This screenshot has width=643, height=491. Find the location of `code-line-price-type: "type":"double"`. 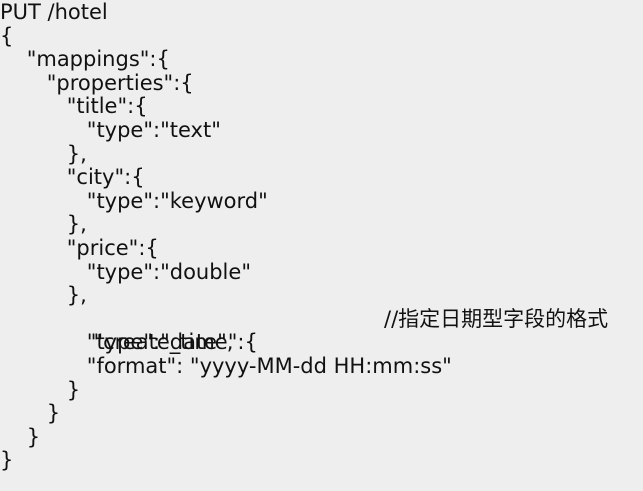

code-line-price-type: "type":"double" is located at coordinates (321, 272).